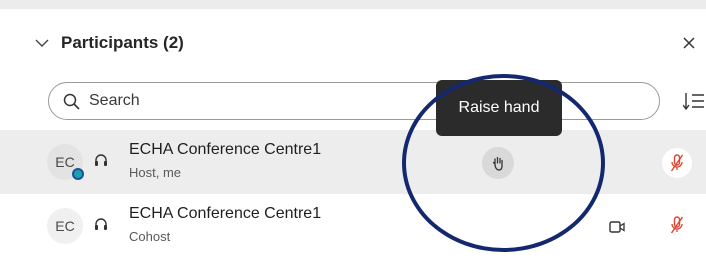  I want to click on raise-hand-tooltip: Raise hand, so click(499, 108).